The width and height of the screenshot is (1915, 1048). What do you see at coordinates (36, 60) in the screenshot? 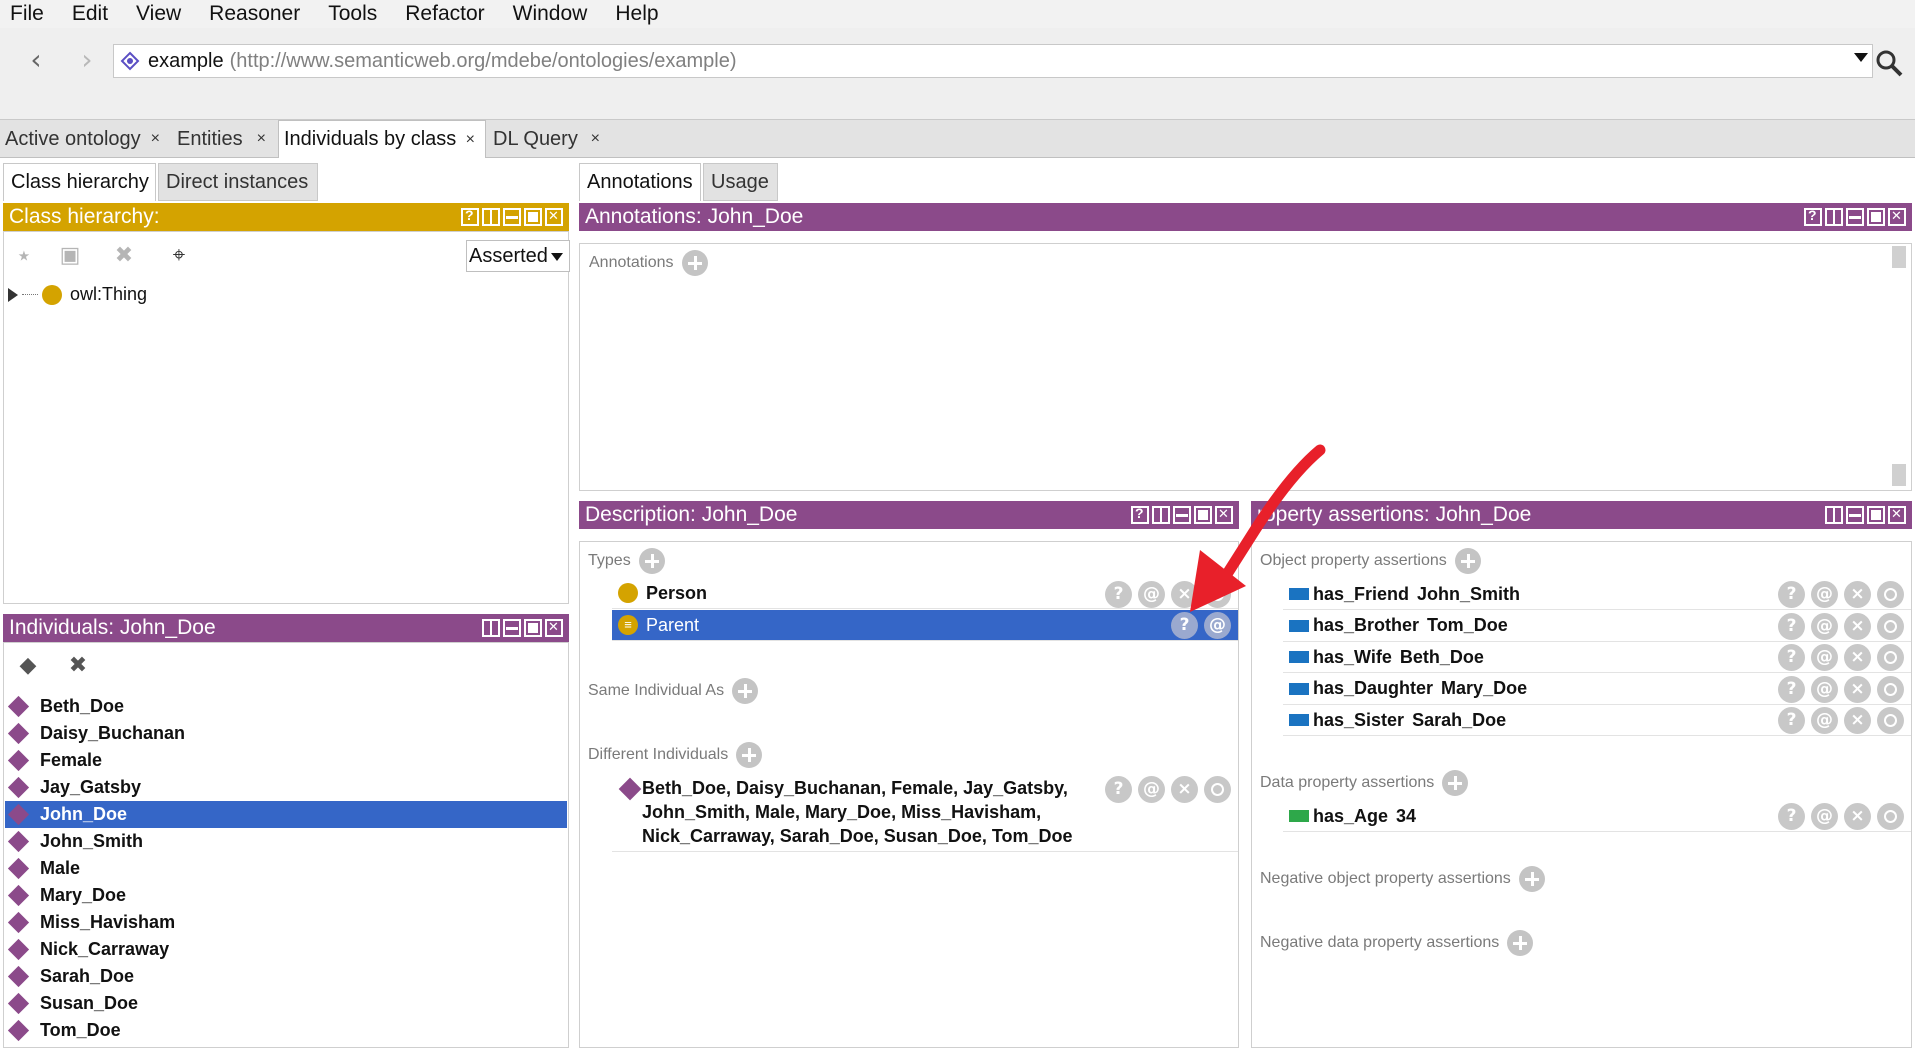
I see `back-button: ‹` at bounding box center [36, 60].